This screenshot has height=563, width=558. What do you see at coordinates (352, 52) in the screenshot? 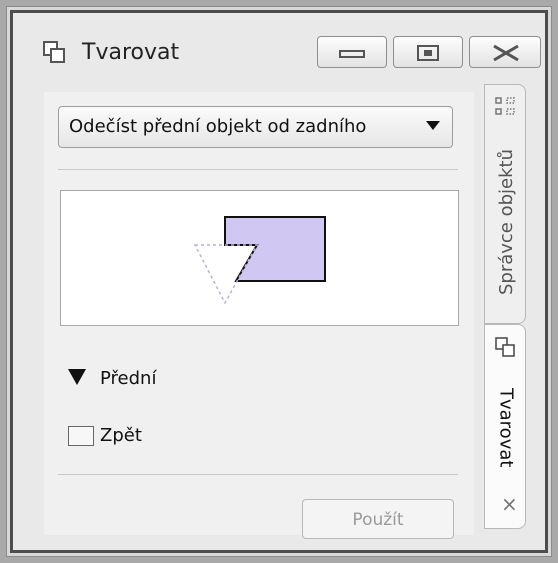
I see `minimize-button` at bounding box center [352, 52].